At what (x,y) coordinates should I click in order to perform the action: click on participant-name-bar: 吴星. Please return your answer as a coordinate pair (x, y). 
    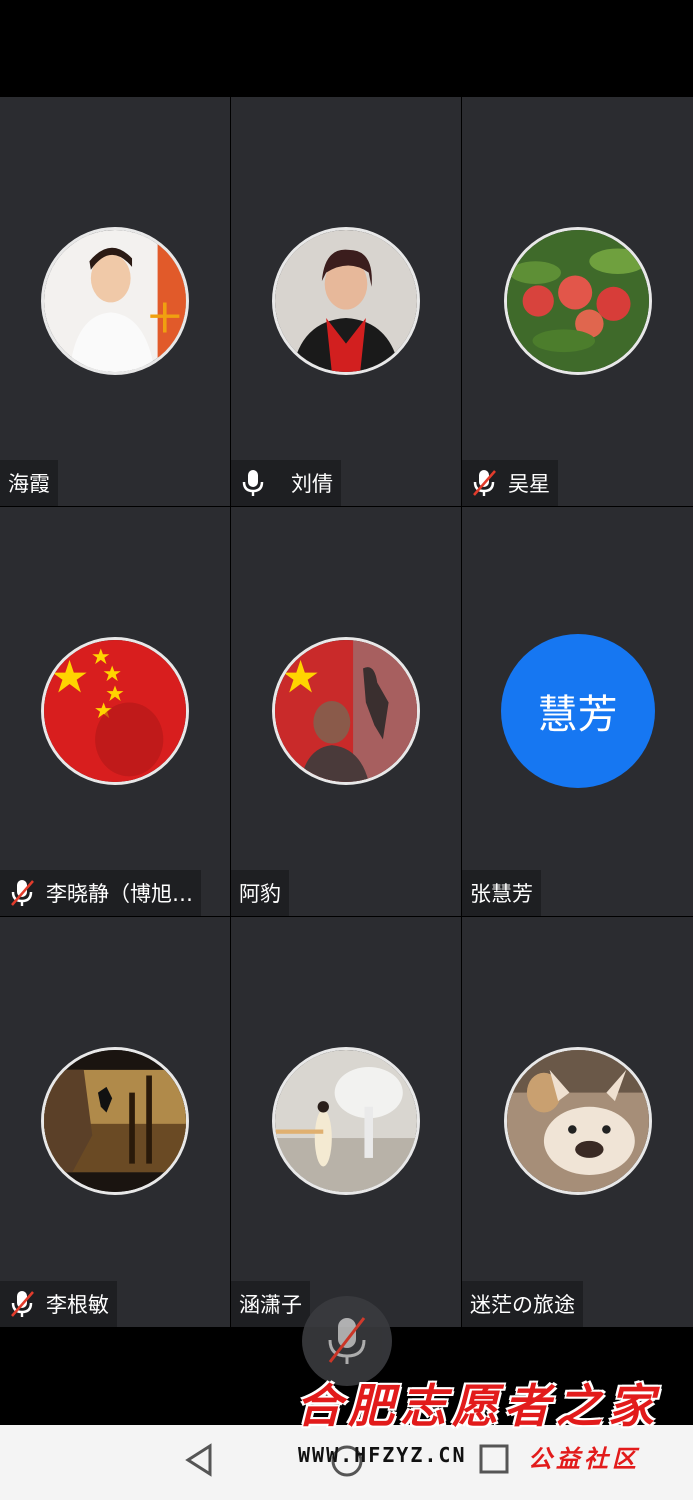
    Looking at the image, I should click on (510, 483).